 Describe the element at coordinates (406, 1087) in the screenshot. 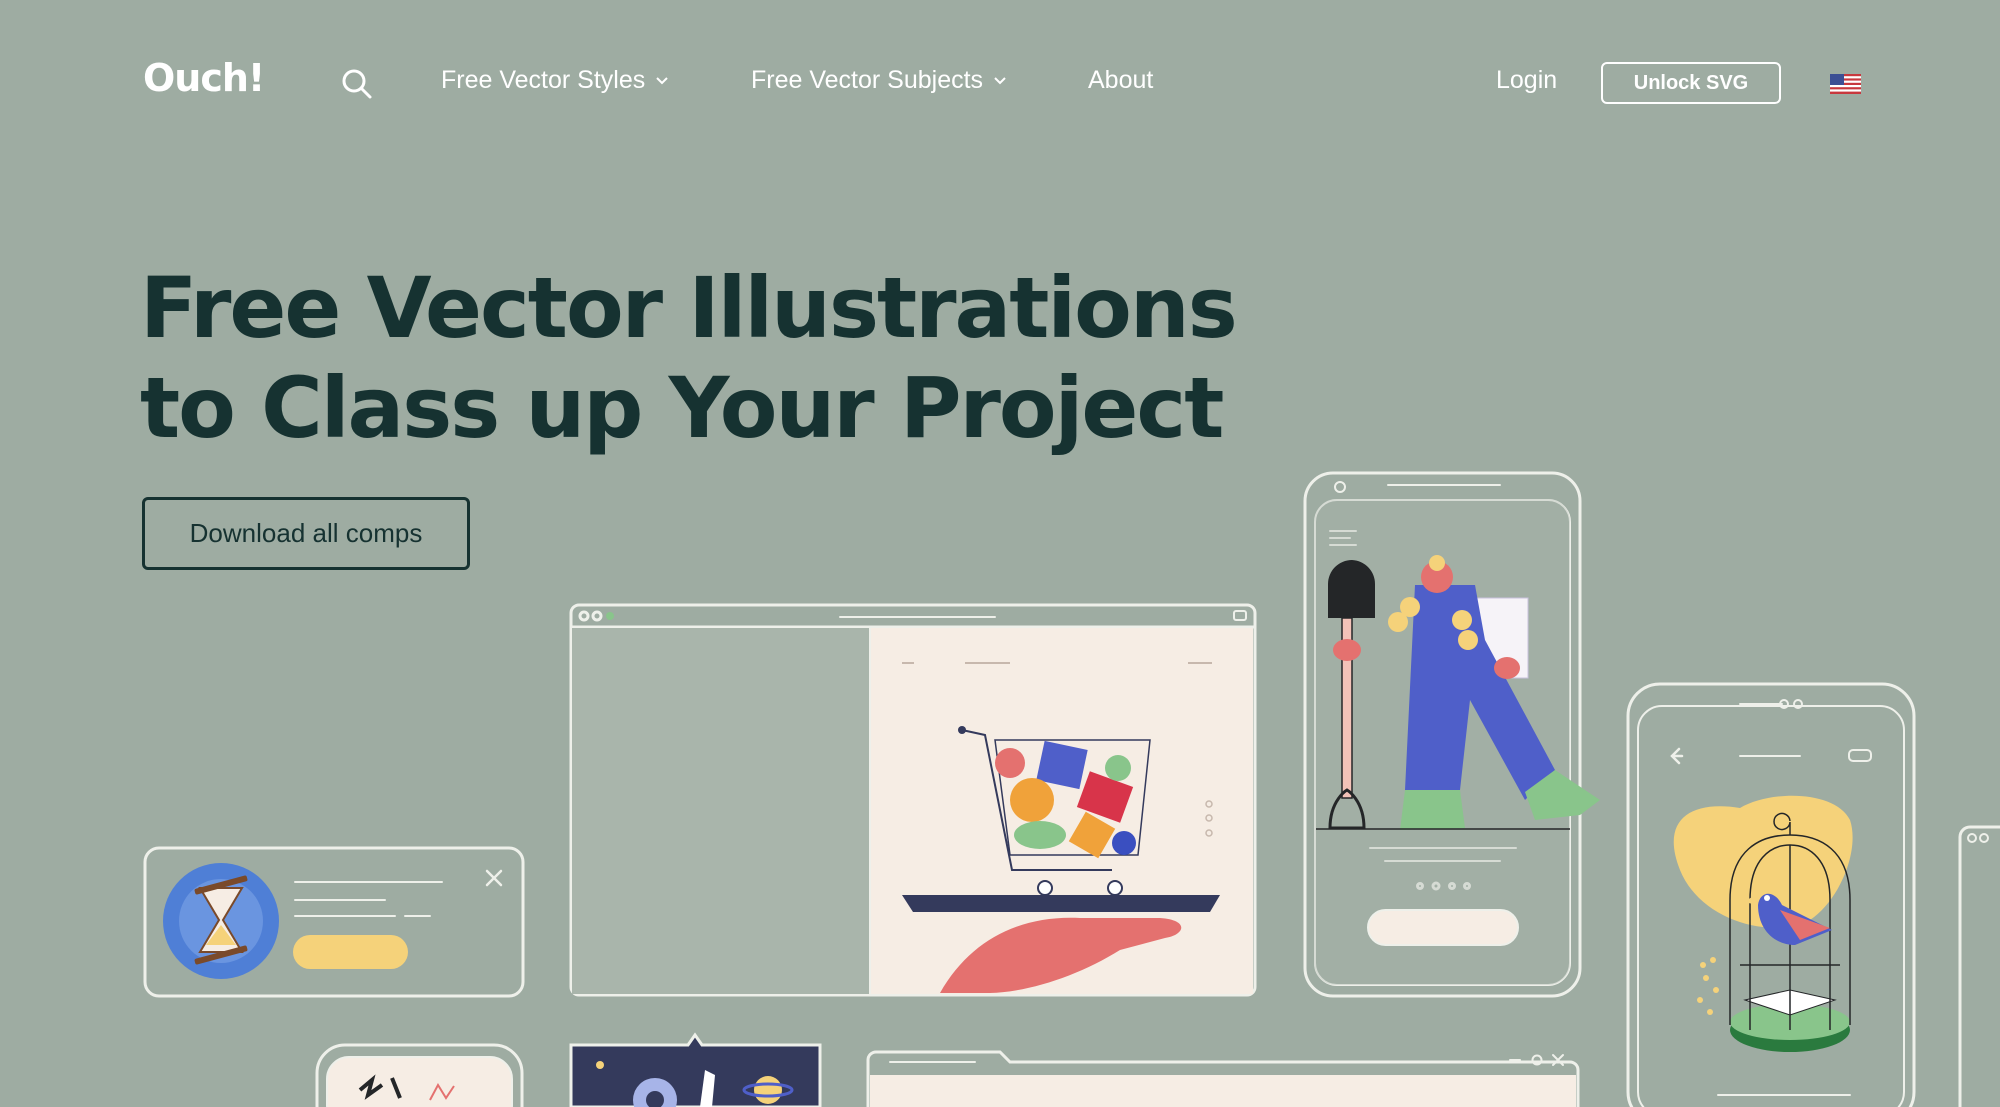

I see `sticker-illustration` at that location.